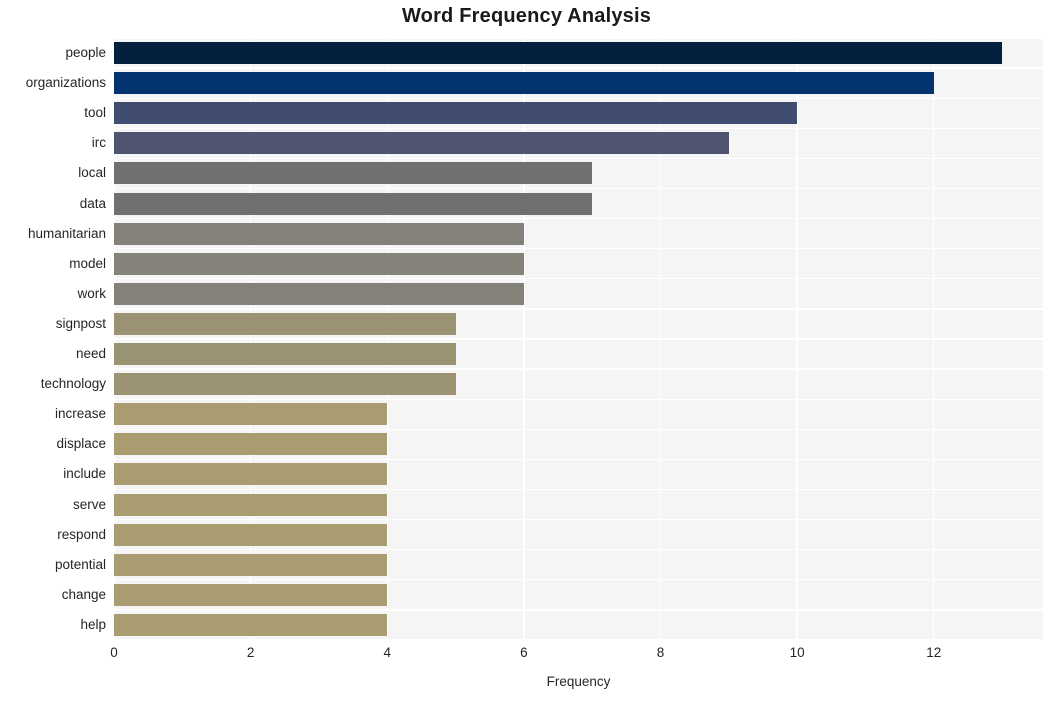 The width and height of the screenshot is (1053, 701). I want to click on y-tick-label: increase, so click(80, 414).